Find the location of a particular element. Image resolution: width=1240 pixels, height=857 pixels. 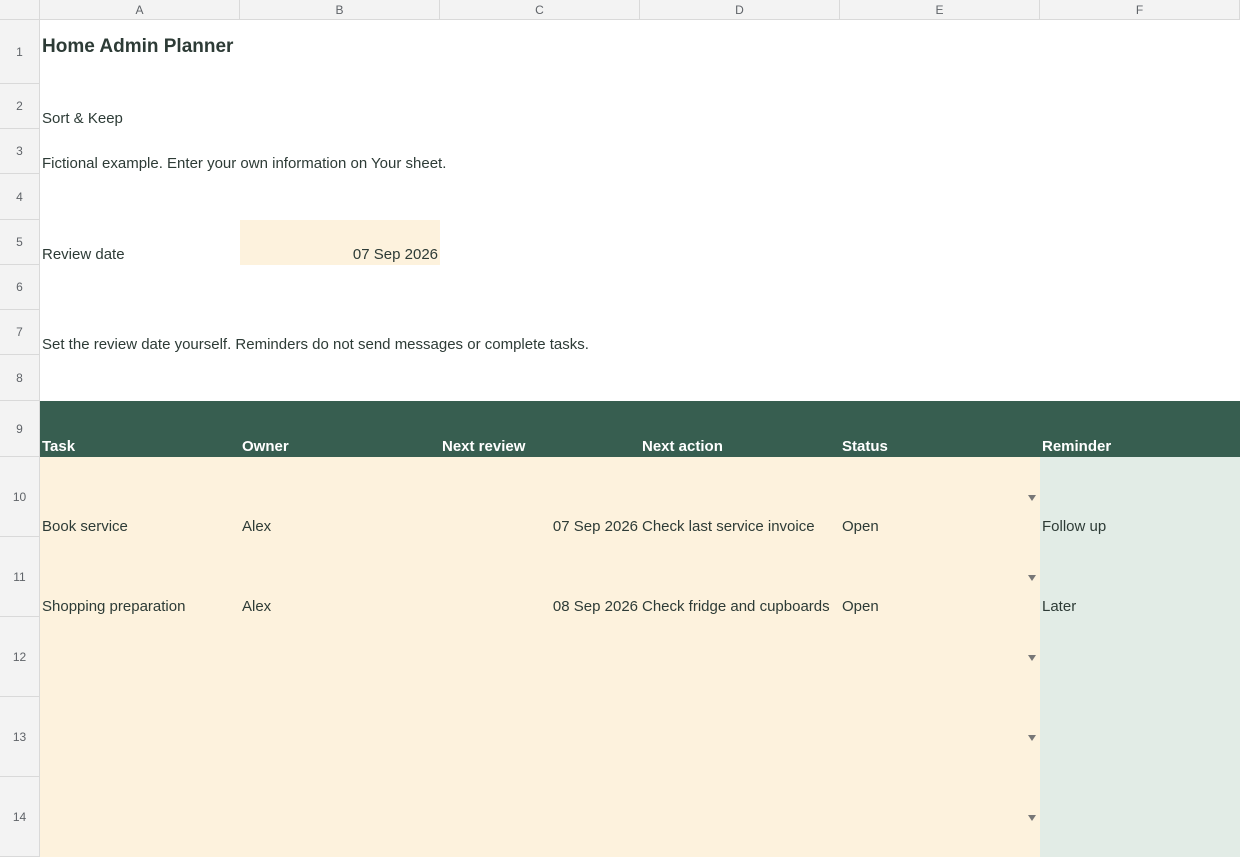

row-header-3: 3 is located at coordinates (20, 151).